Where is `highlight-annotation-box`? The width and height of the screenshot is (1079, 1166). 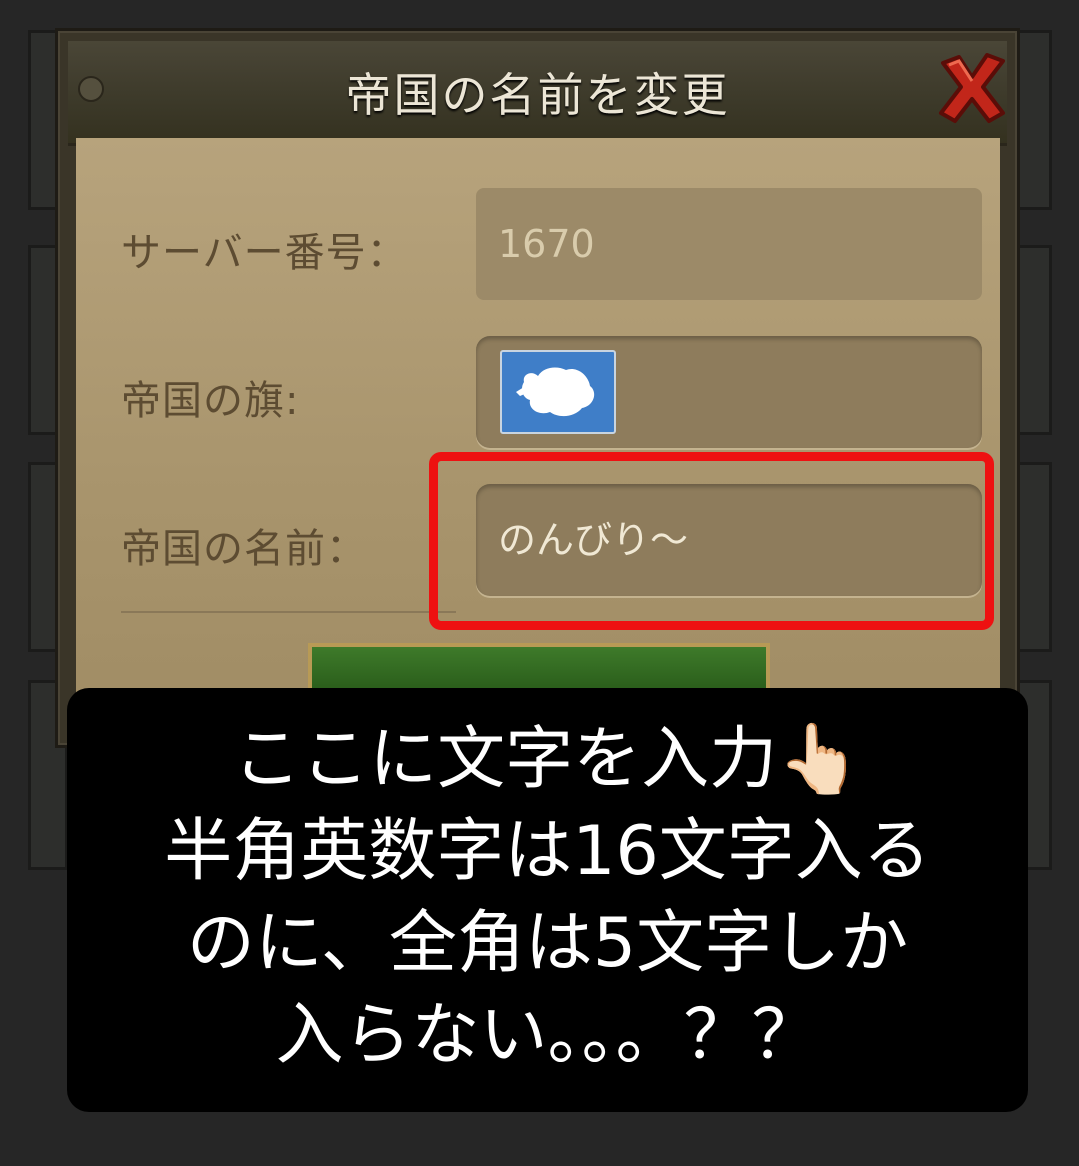 highlight-annotation-box is located at coordinates (711, 541).